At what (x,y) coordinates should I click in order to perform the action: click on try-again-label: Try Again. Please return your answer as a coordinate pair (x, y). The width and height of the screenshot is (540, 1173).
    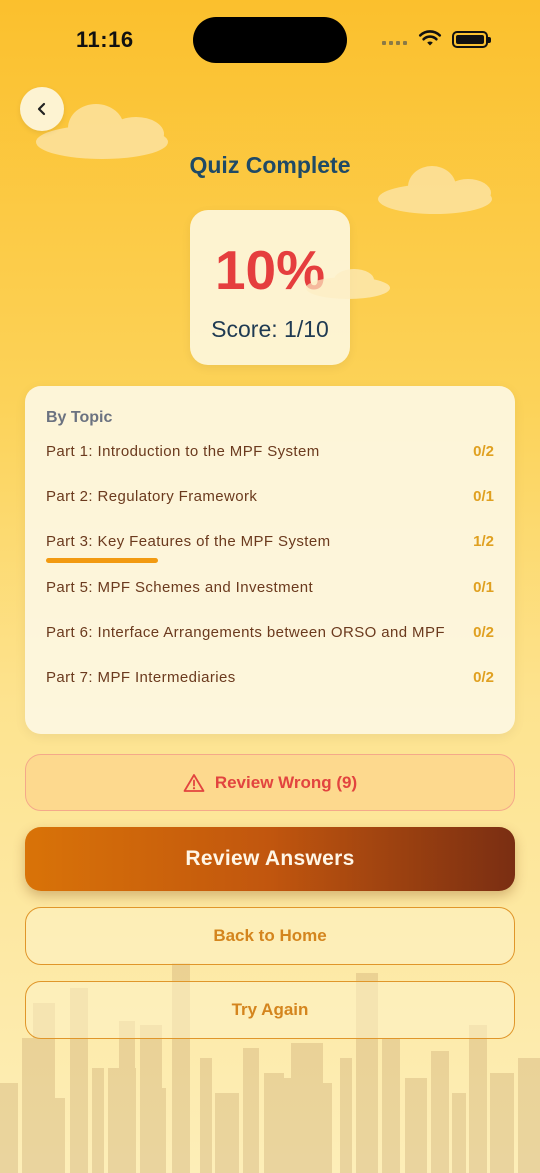
    Looking at the image, I should click on (270, 1009).